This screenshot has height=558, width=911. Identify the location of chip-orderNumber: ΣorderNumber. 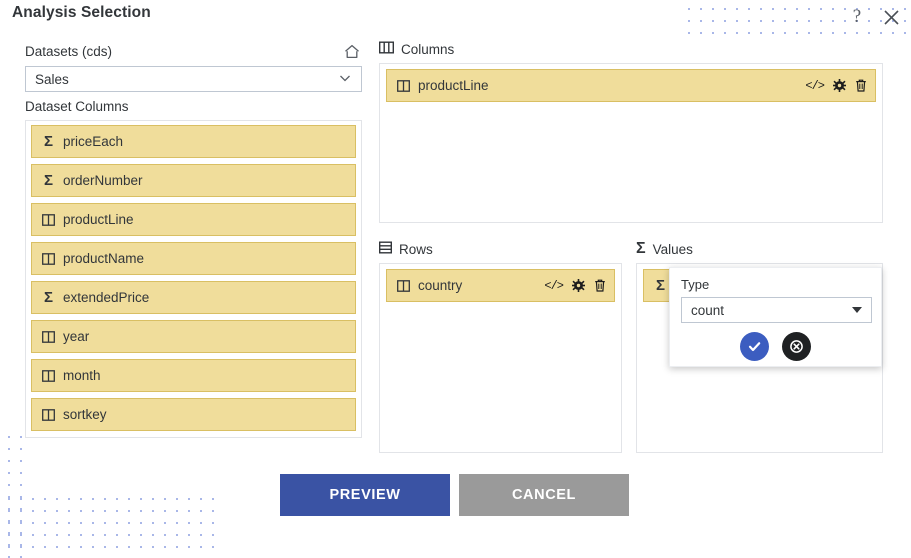
(193, 180).